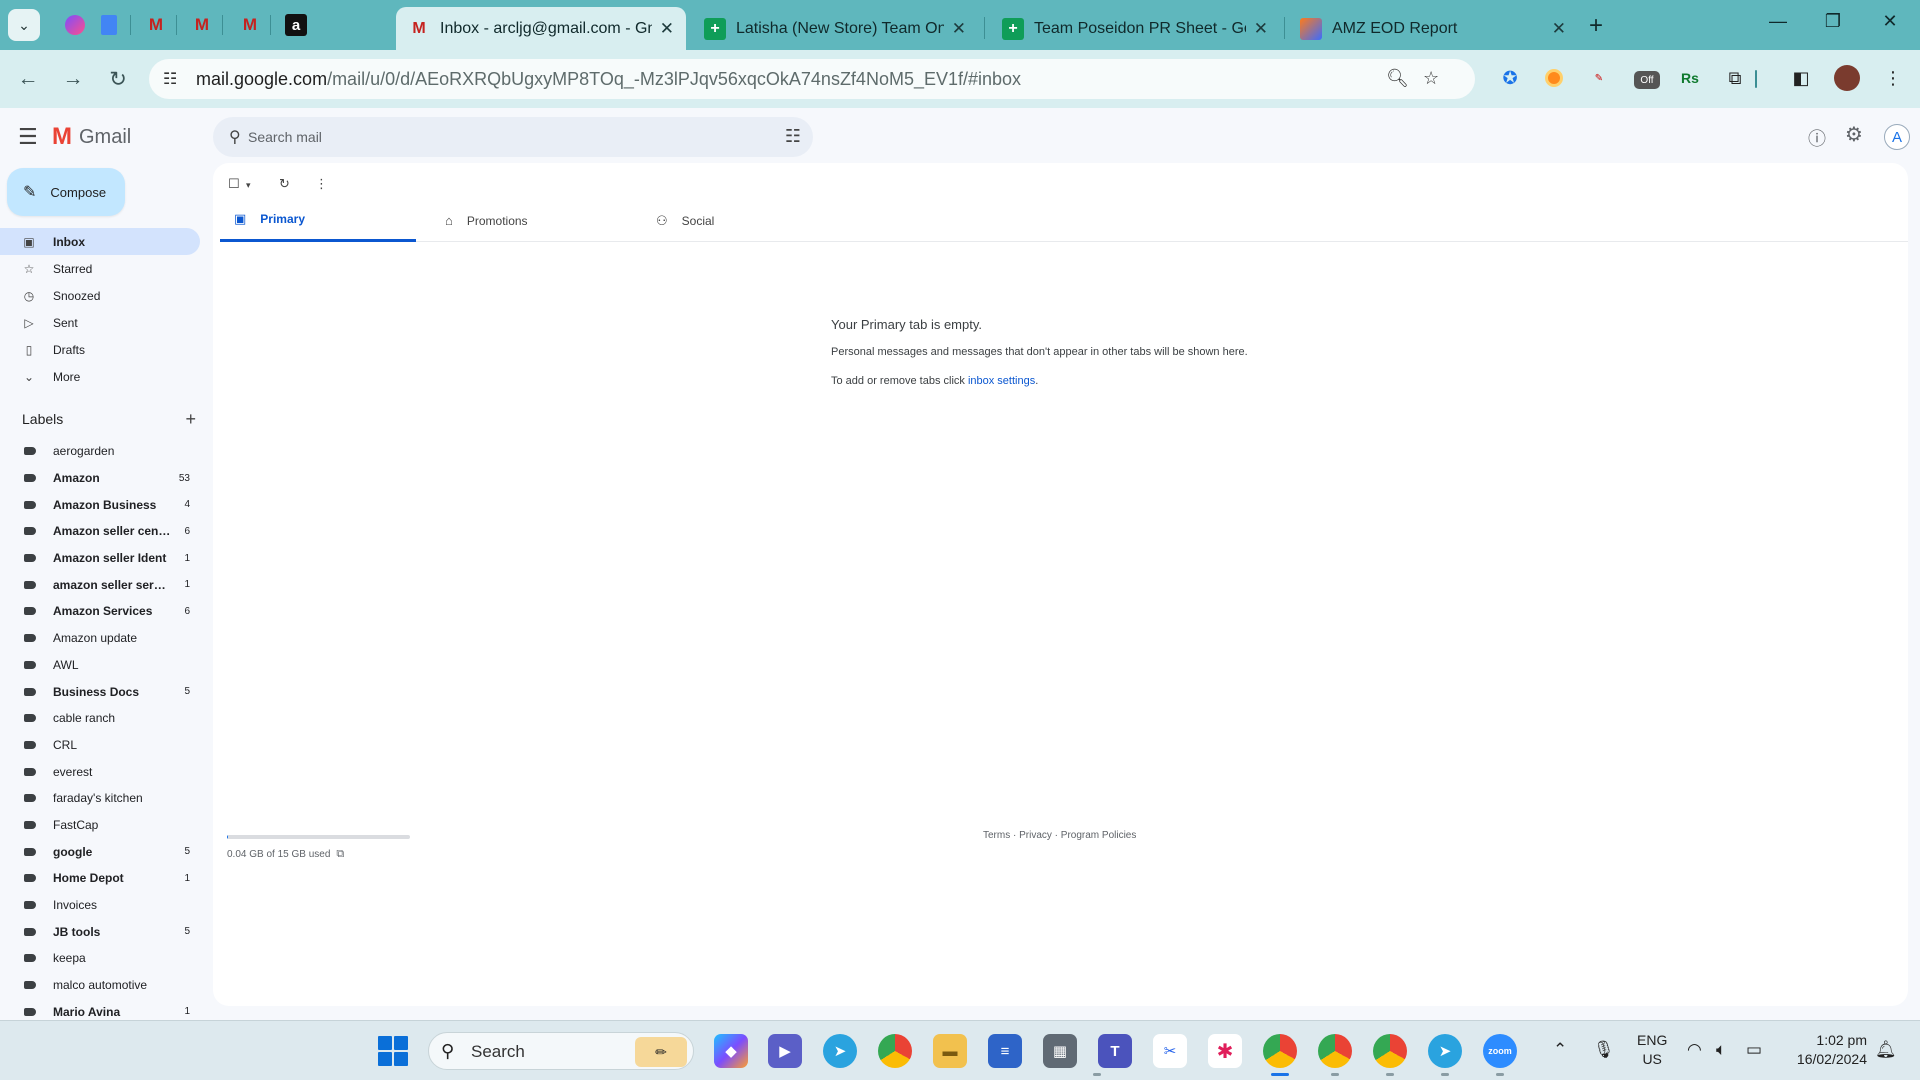 Image resolution: width=1920 pixels, height=1080 pixels. I want to click on browser-menu-icon: ⋮, so click(1893, 78).